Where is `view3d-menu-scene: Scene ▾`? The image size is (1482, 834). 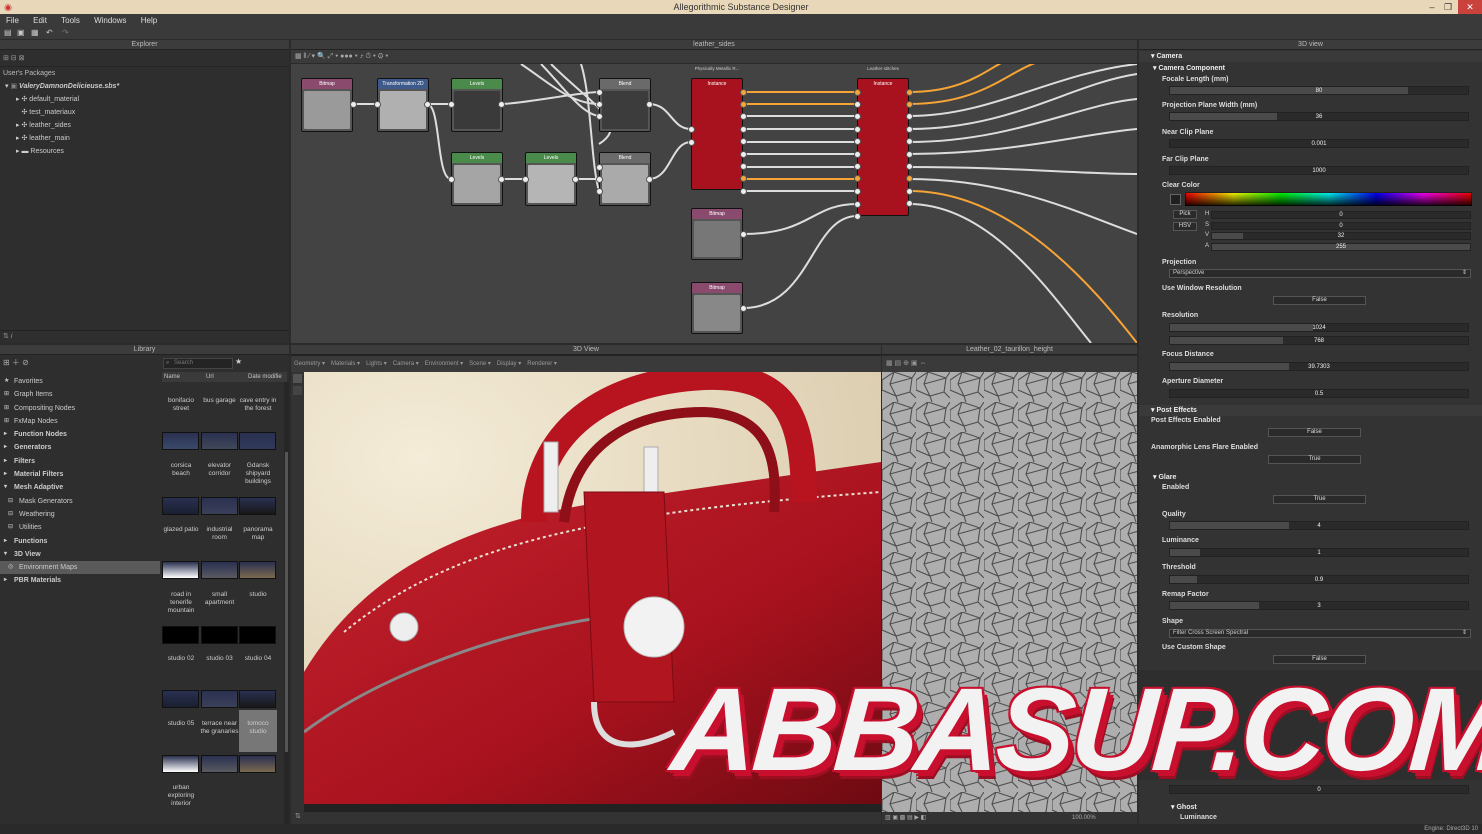
view3d-menu-scene: Scene ▾ is located at coordinates (480, 364).